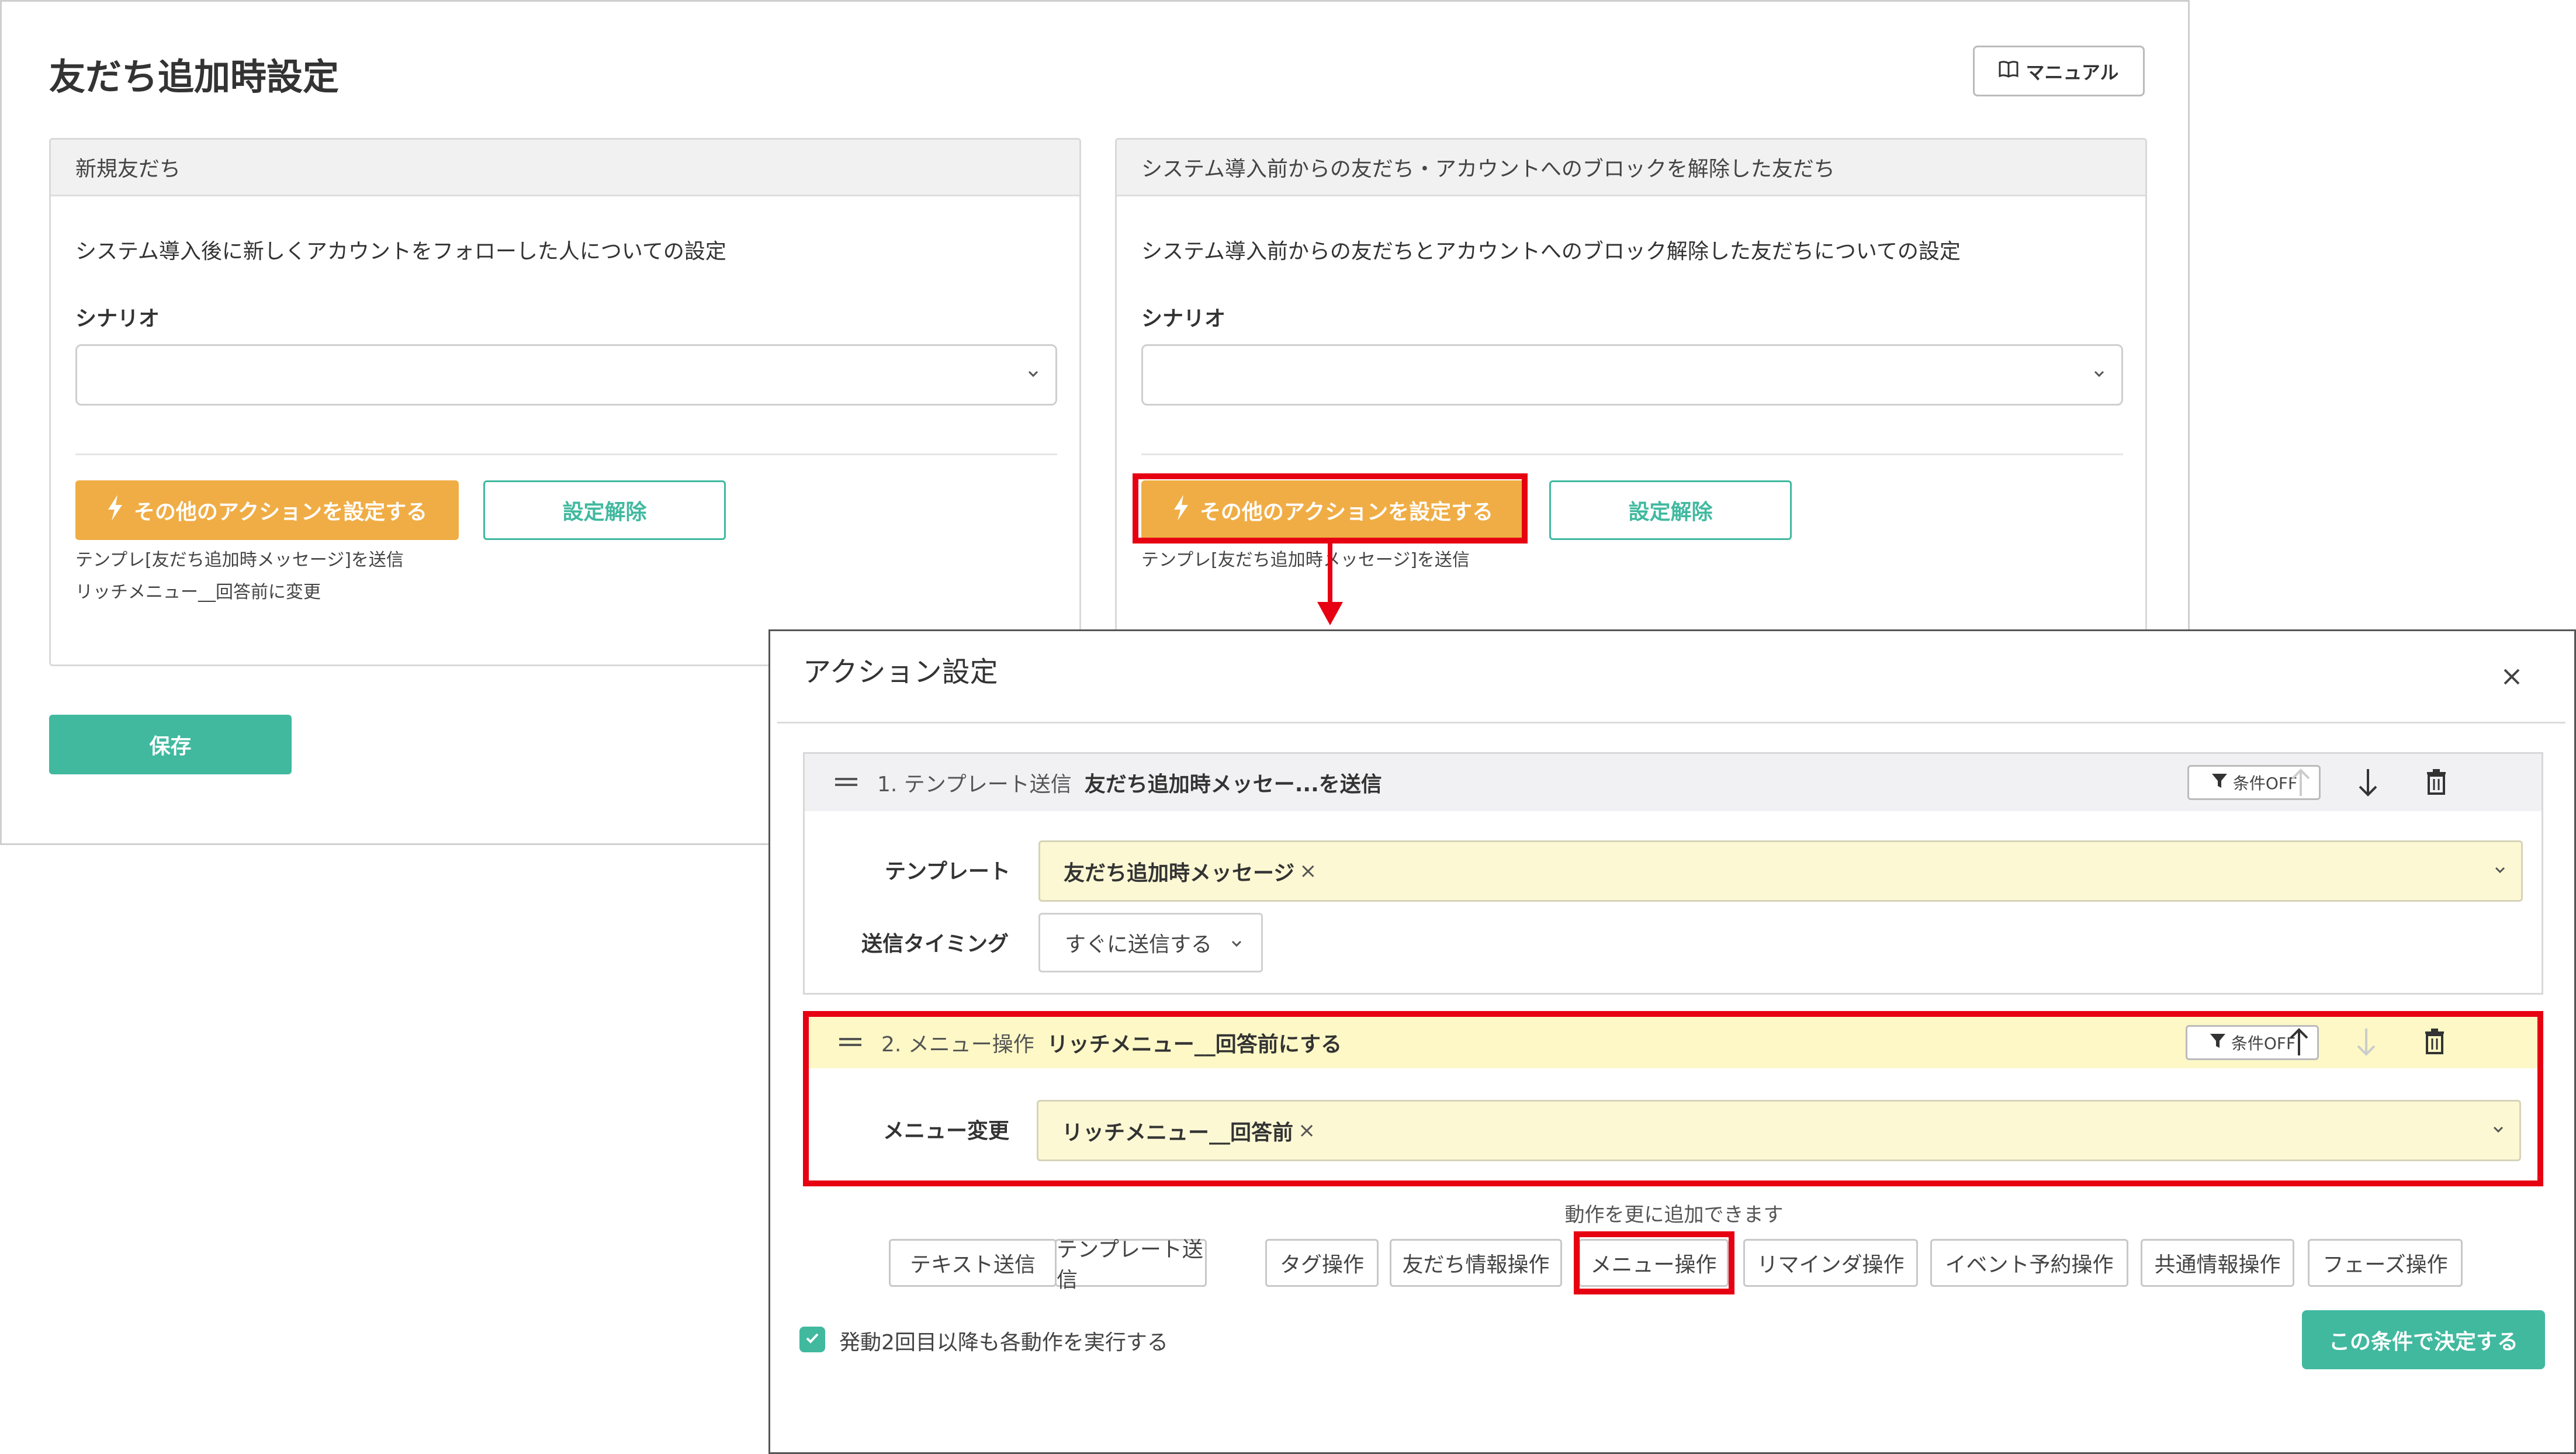 This screenshot has height=1454, width=2576. I want to click on add-text-send-button: テキスト送信, so click(973, 1263).